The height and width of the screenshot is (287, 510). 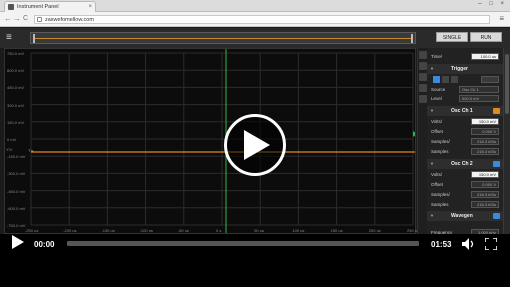 What do you see at coordinates (16, 208) in the screenshot?
I see `y-tick-label: -600.0 mV` at bounding box center [16, 208].